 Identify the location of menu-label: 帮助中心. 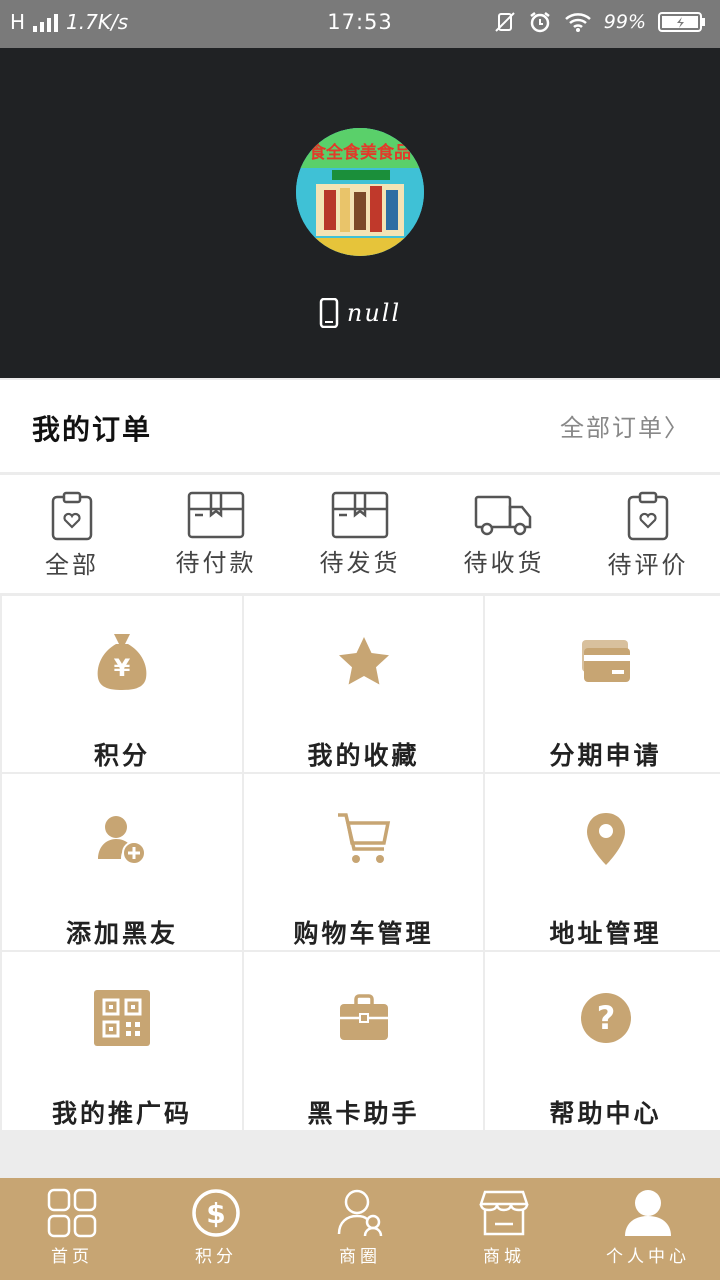
(605, 1113).